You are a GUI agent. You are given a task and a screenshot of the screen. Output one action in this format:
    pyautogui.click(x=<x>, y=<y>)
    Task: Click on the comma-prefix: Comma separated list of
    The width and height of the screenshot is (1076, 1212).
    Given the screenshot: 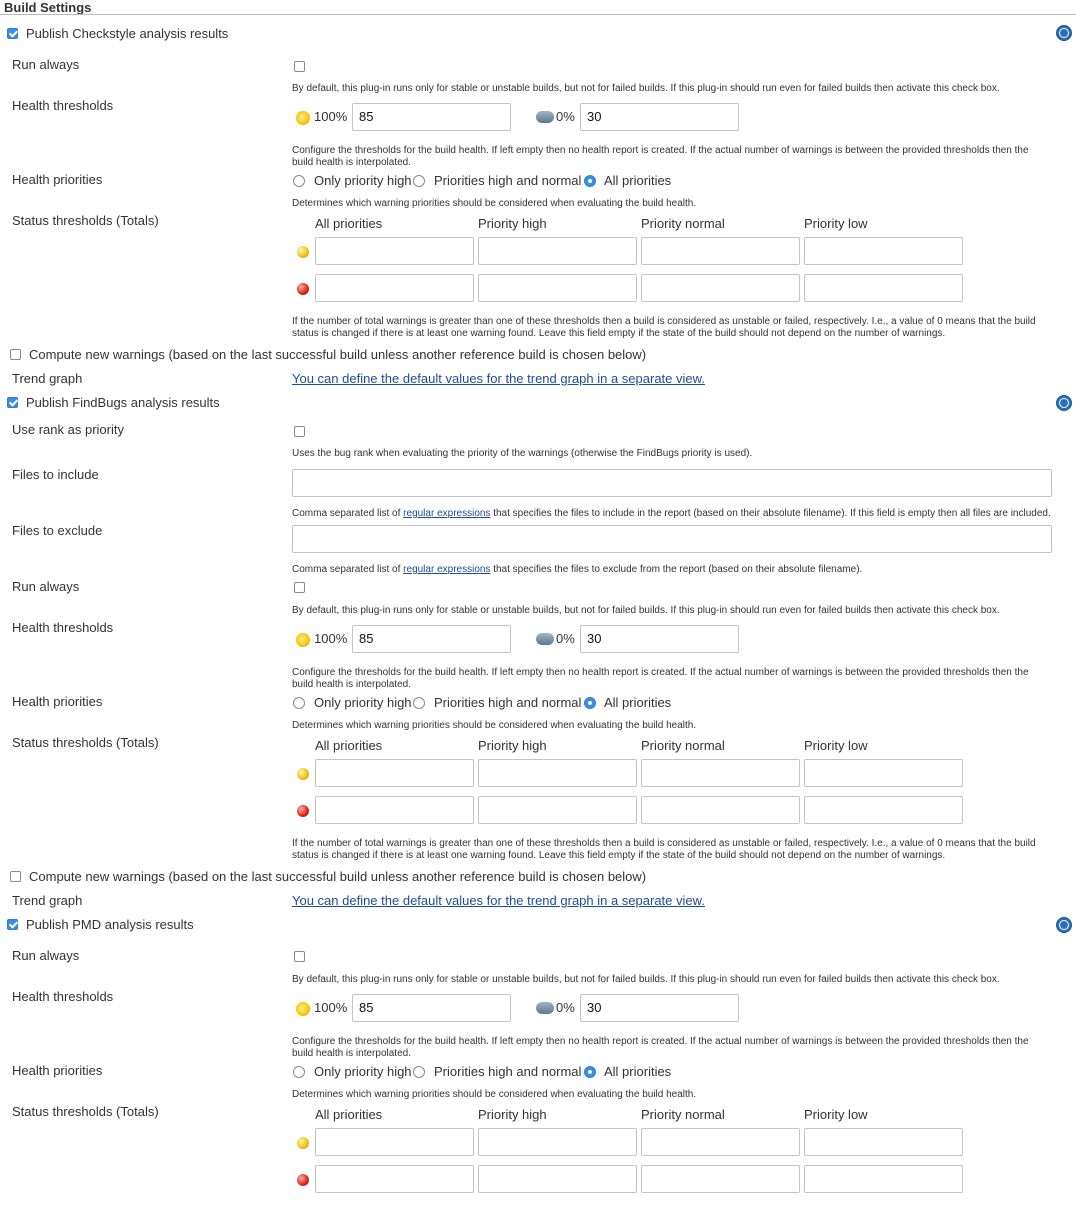 What is the action you would take?
    pyautogui.click(x=346, y=569)
    